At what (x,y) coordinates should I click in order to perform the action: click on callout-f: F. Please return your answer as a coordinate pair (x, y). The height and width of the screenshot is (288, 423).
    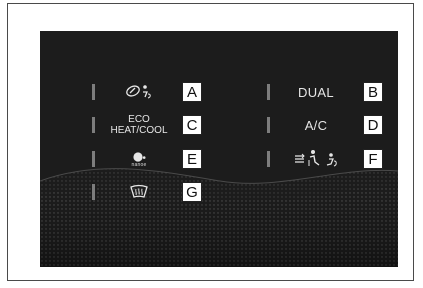
    Looking at the image, I should click on (373, 159).